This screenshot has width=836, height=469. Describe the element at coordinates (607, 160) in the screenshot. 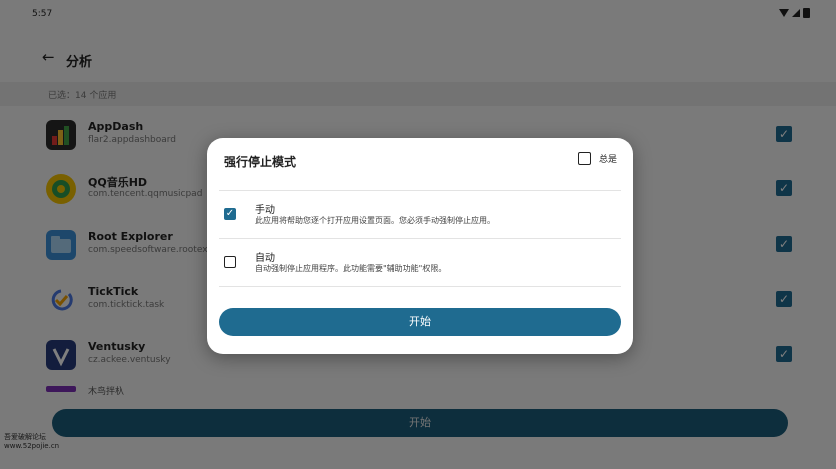

I see `always-label: 总是` at that location.